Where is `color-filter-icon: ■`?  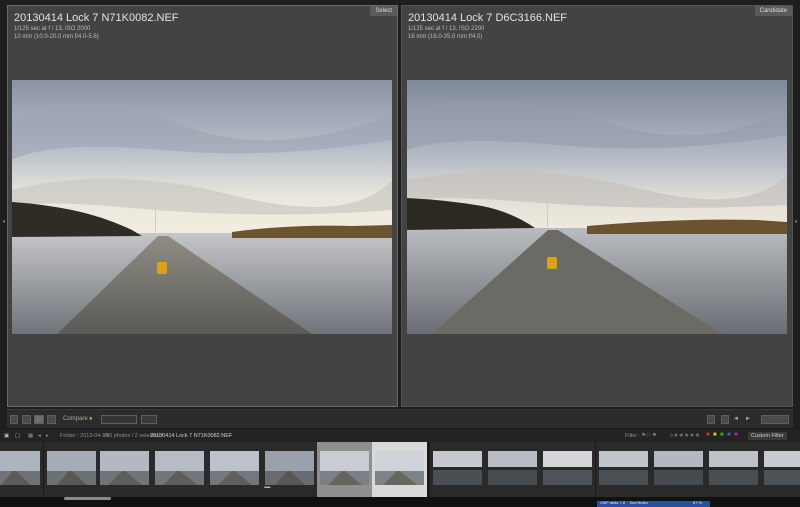
color-filter-icon: ■ is located at coordinates (708, 435).